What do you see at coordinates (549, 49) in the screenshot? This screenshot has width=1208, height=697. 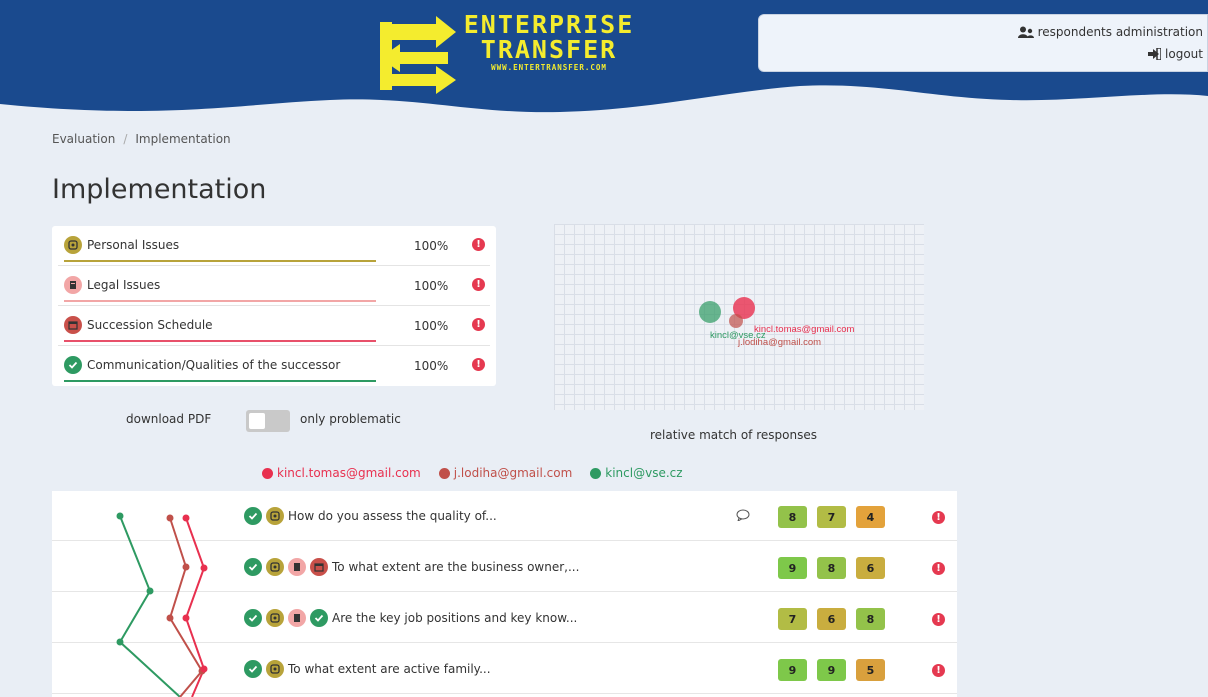 I see `logo-line-2: TRANSFER` at bounding box center [549, 49].